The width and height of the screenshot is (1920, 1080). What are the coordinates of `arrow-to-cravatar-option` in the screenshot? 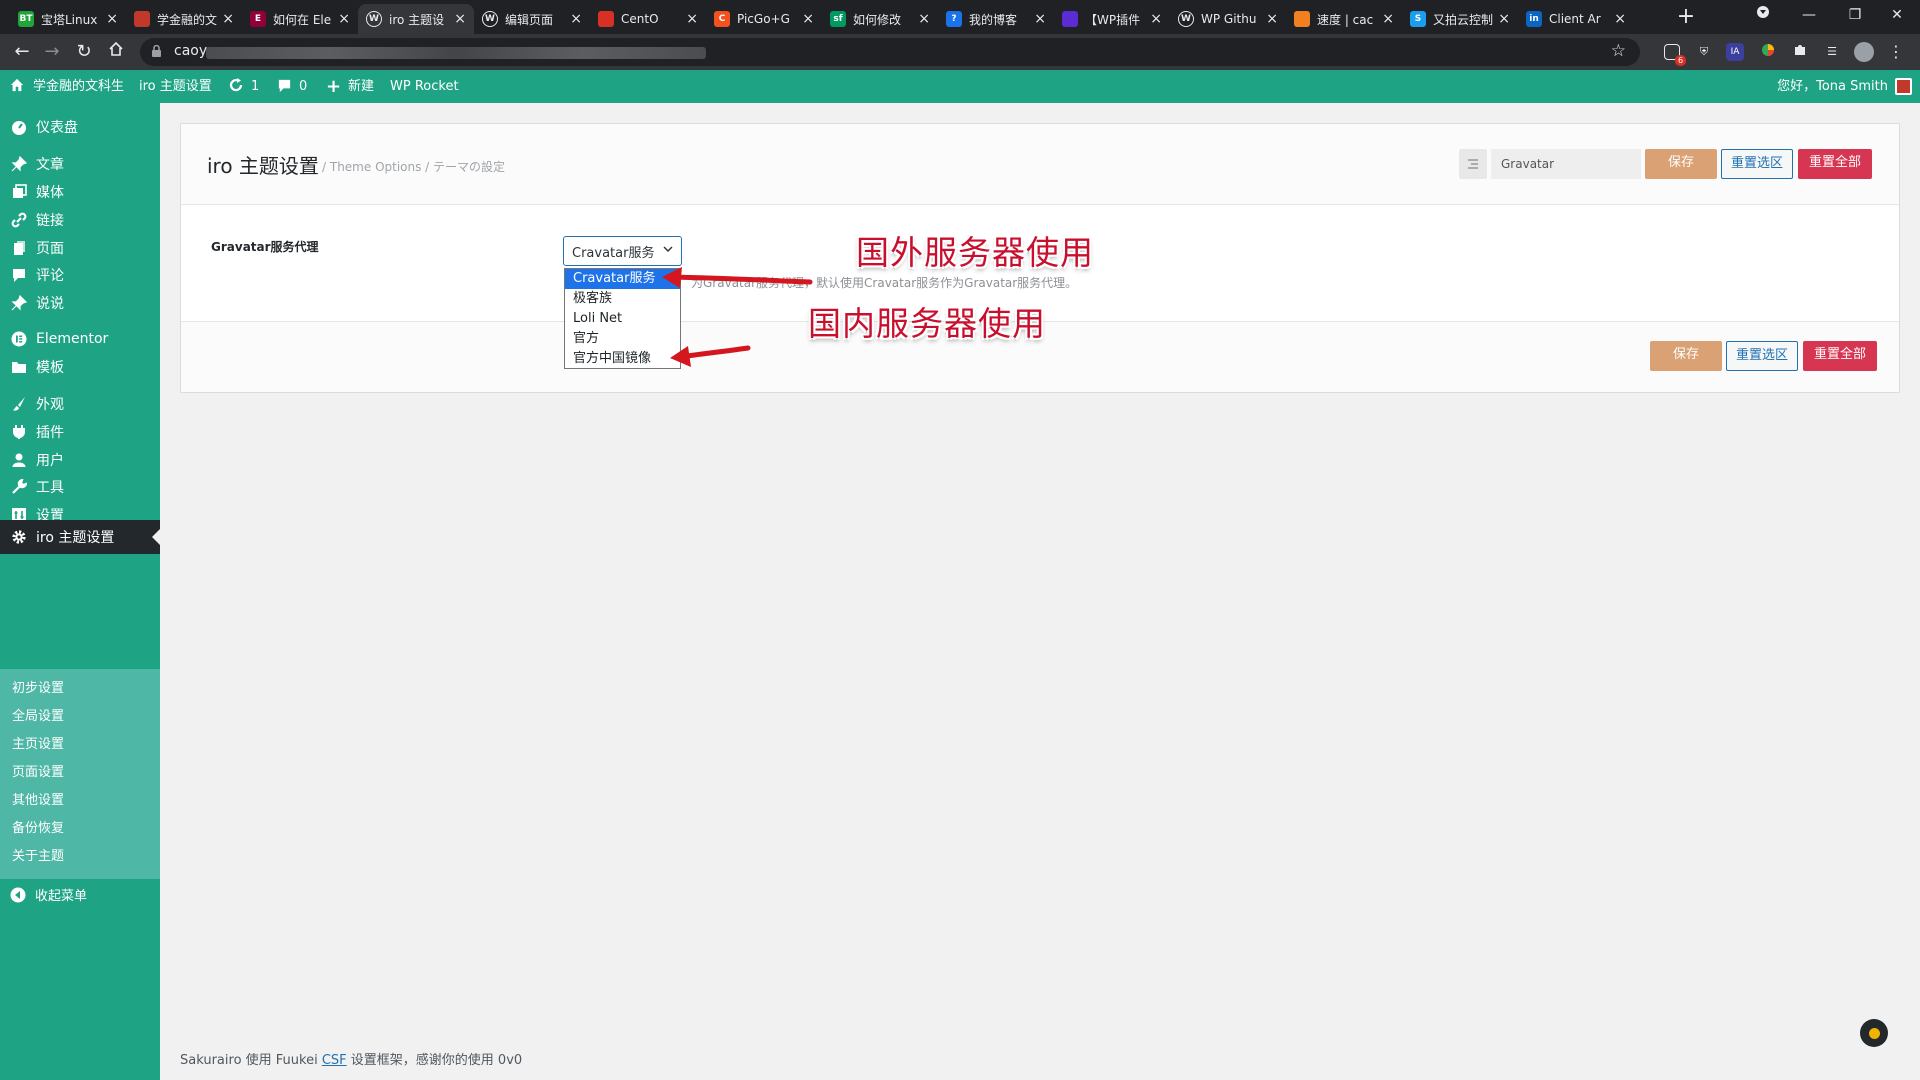 It's located at (737, 277).